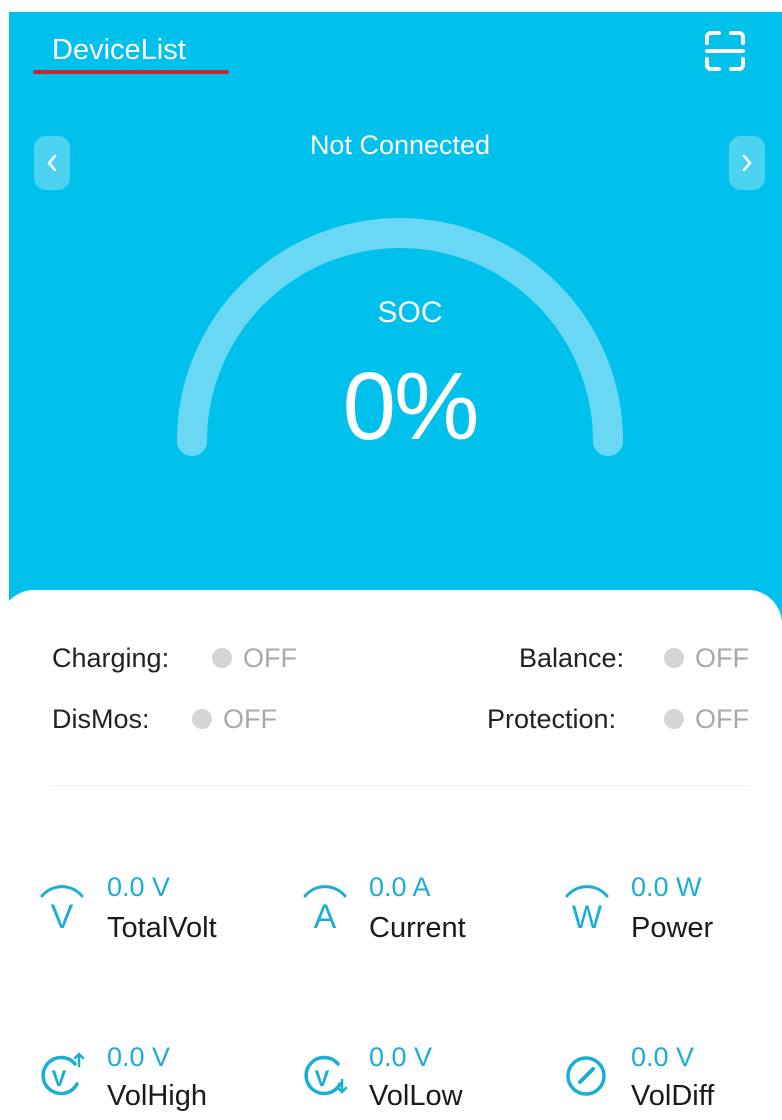 The height and width of the screenshot is (1120, 782). What do you see at coordinates (400, 145) in the screenshot?
I see `connection-status: Not Connected` at bounding box center [400, 145].